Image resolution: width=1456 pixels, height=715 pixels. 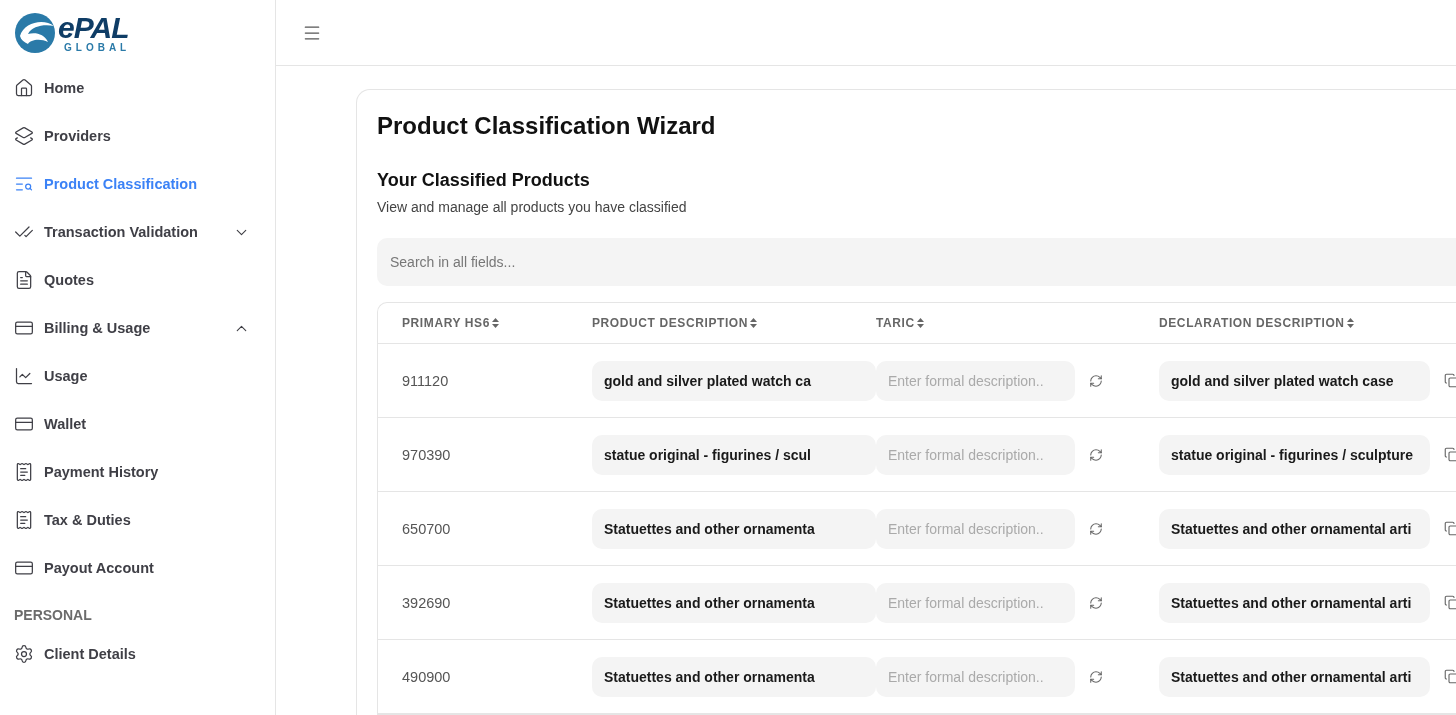 What do you see at coordinates (24, 136) in the screenshot?
I see `stacked-cards-icon` at bounding box center [24, 136].